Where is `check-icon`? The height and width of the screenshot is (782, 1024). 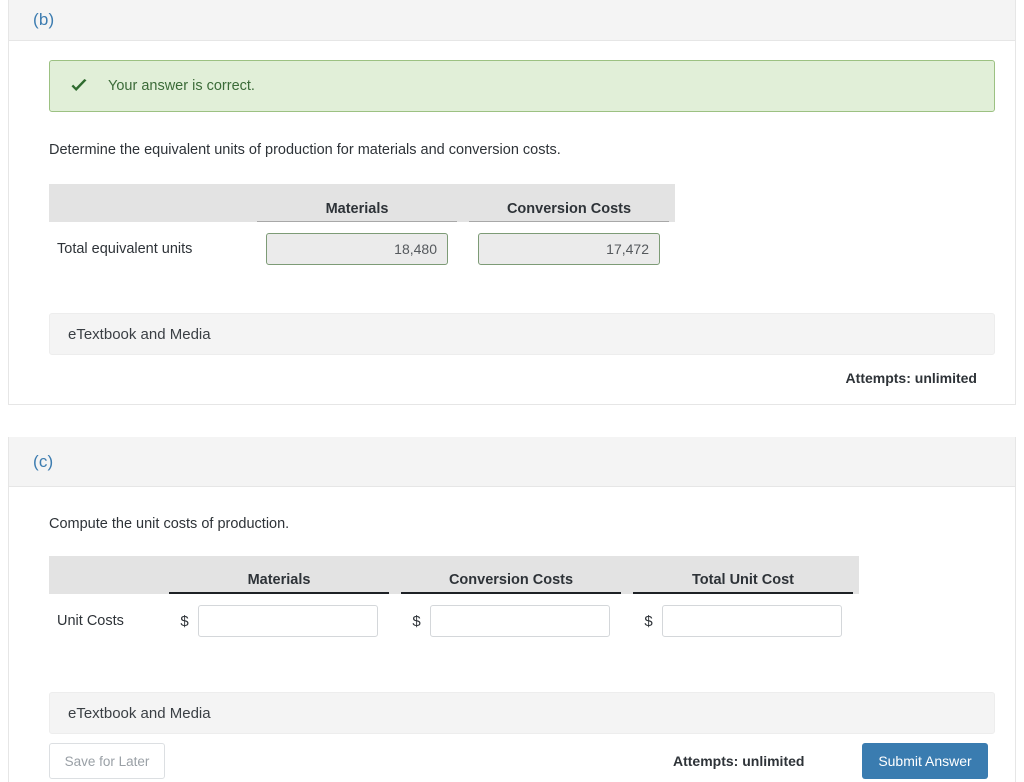
check-icon is located at coordinates (79, 86).